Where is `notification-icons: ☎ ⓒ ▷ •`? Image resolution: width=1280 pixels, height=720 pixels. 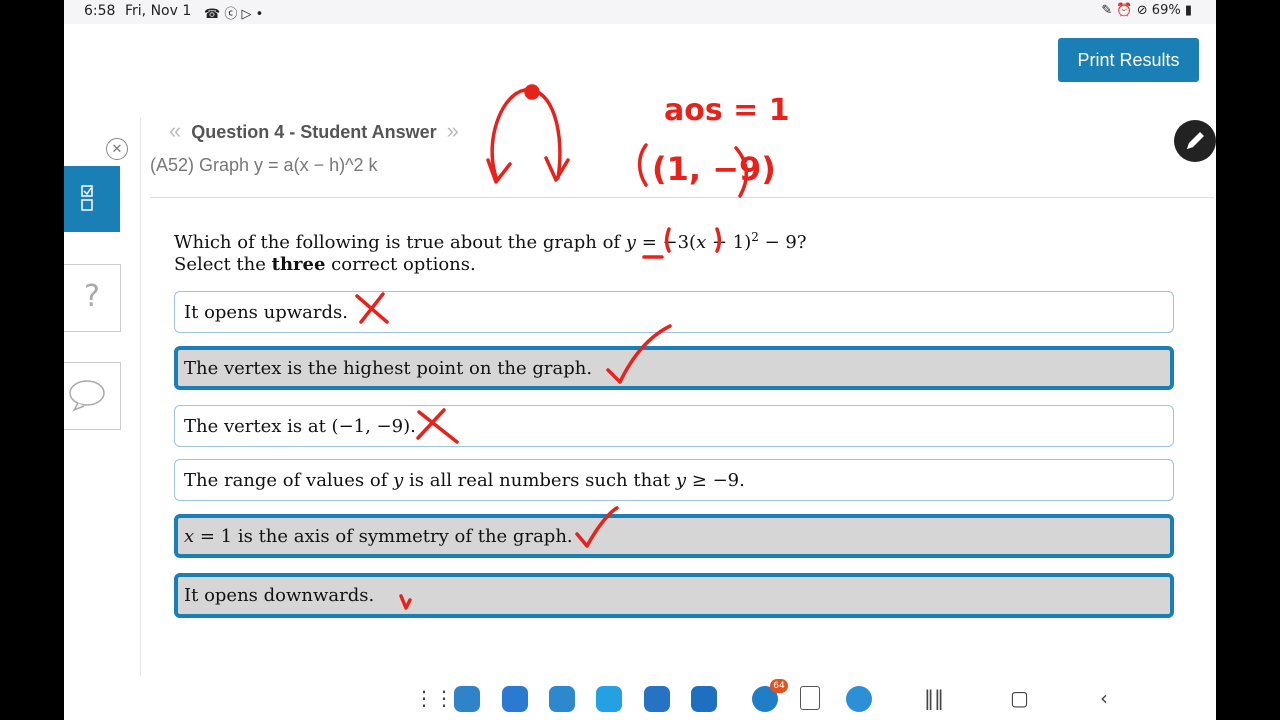
notification-icons: ☎ ⓒ ▷ • is located at coordinates (234, 14).